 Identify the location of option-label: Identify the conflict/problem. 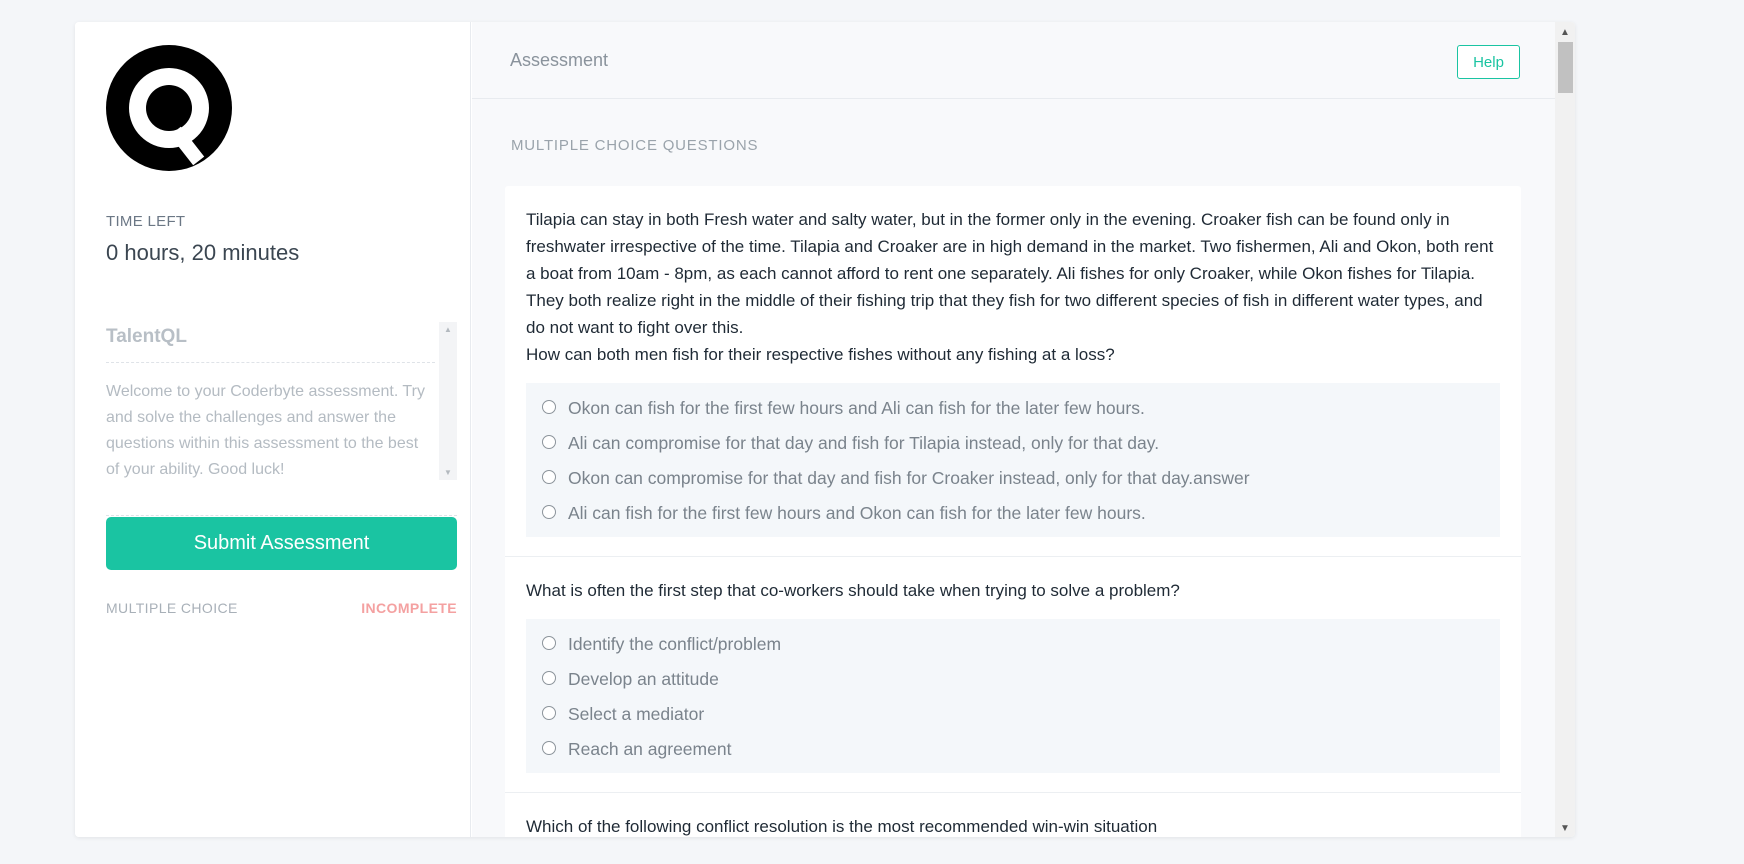
(675, 644).